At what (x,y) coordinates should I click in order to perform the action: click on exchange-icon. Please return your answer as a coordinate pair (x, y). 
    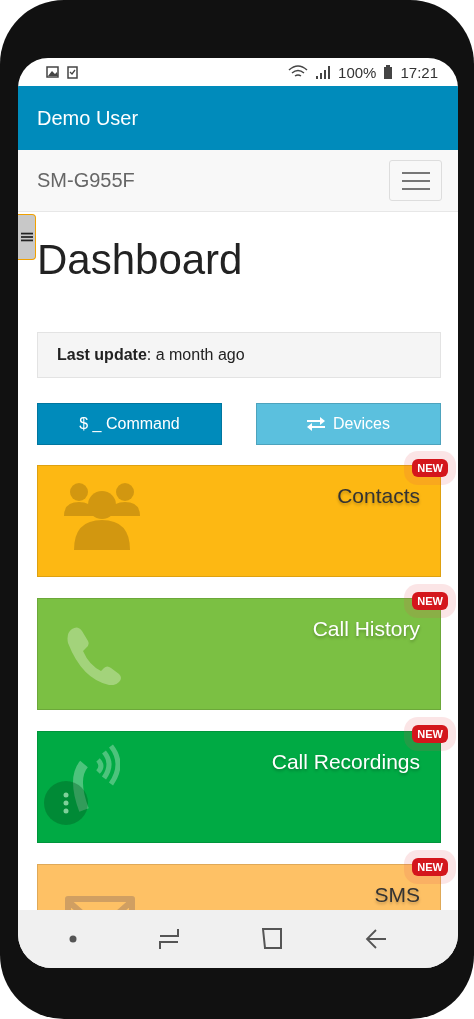
    Looking at the image, I should click on (316, 424).